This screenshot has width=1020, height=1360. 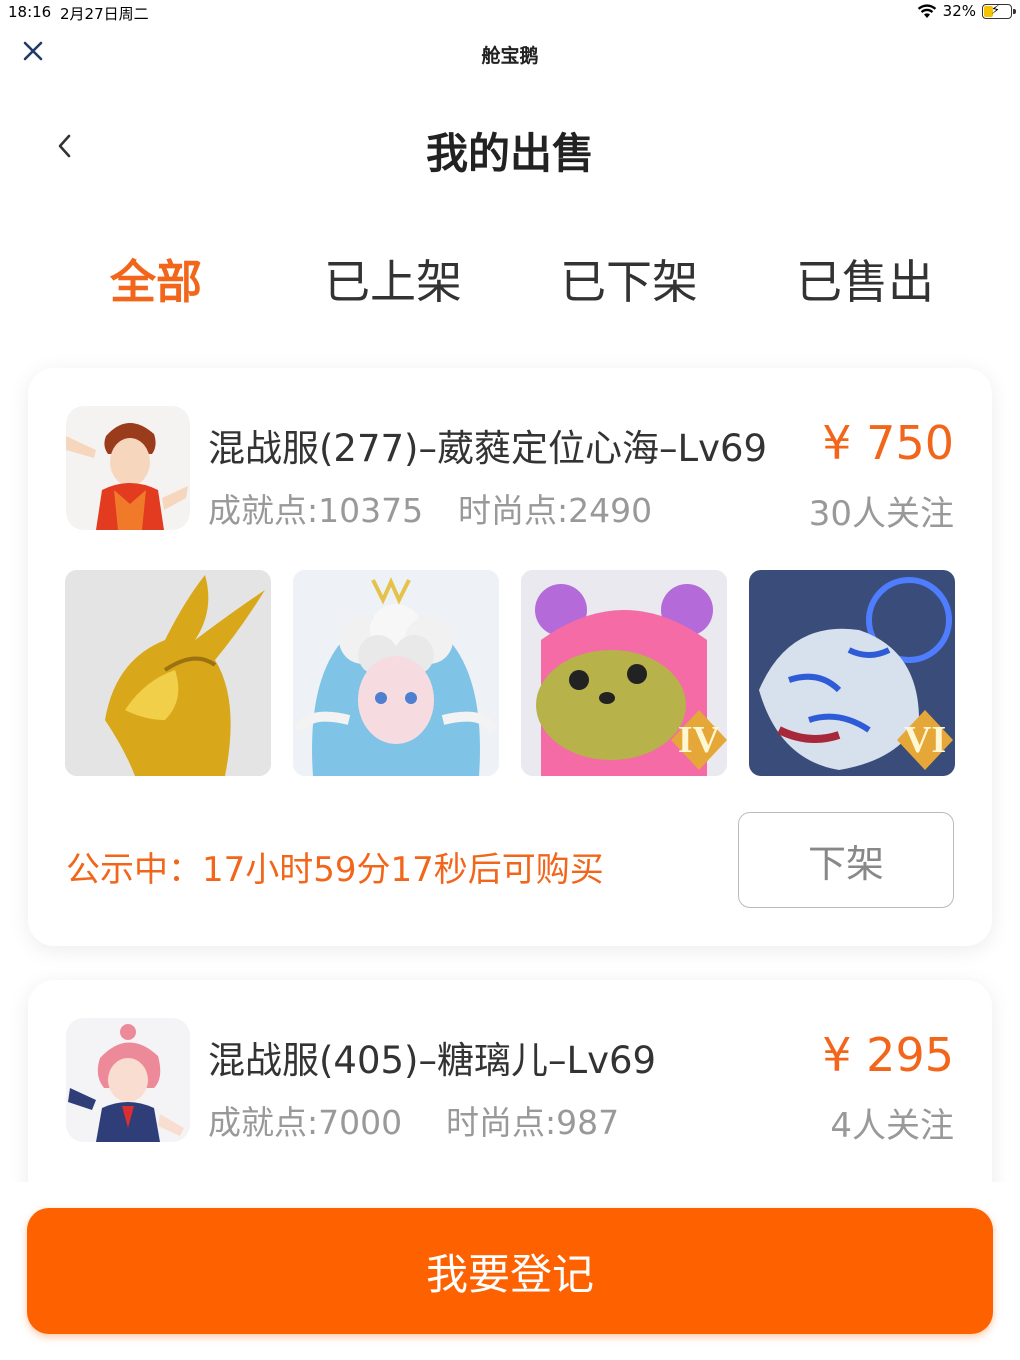 I want to click on filter-tabs: 全部 已上架 已下架 已售出, so click(x=510, y=278).